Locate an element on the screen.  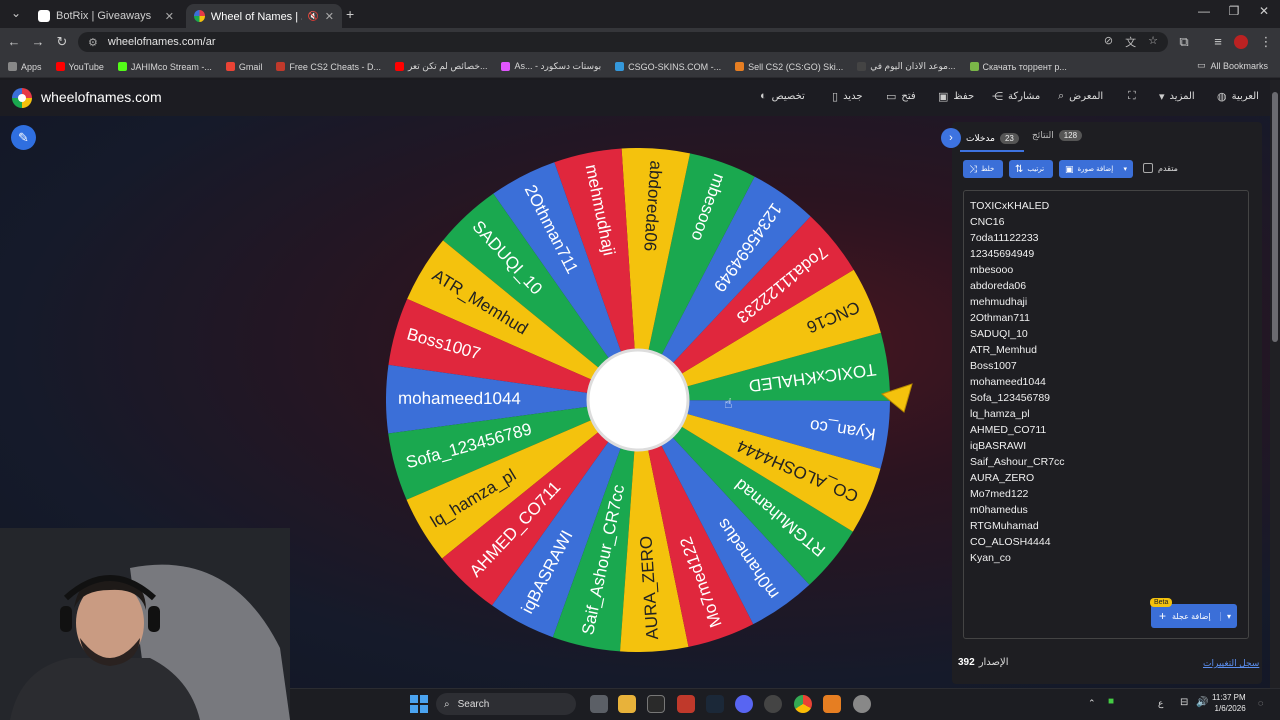
bookmark-label: YouTube is located at coordinates (86, 66).